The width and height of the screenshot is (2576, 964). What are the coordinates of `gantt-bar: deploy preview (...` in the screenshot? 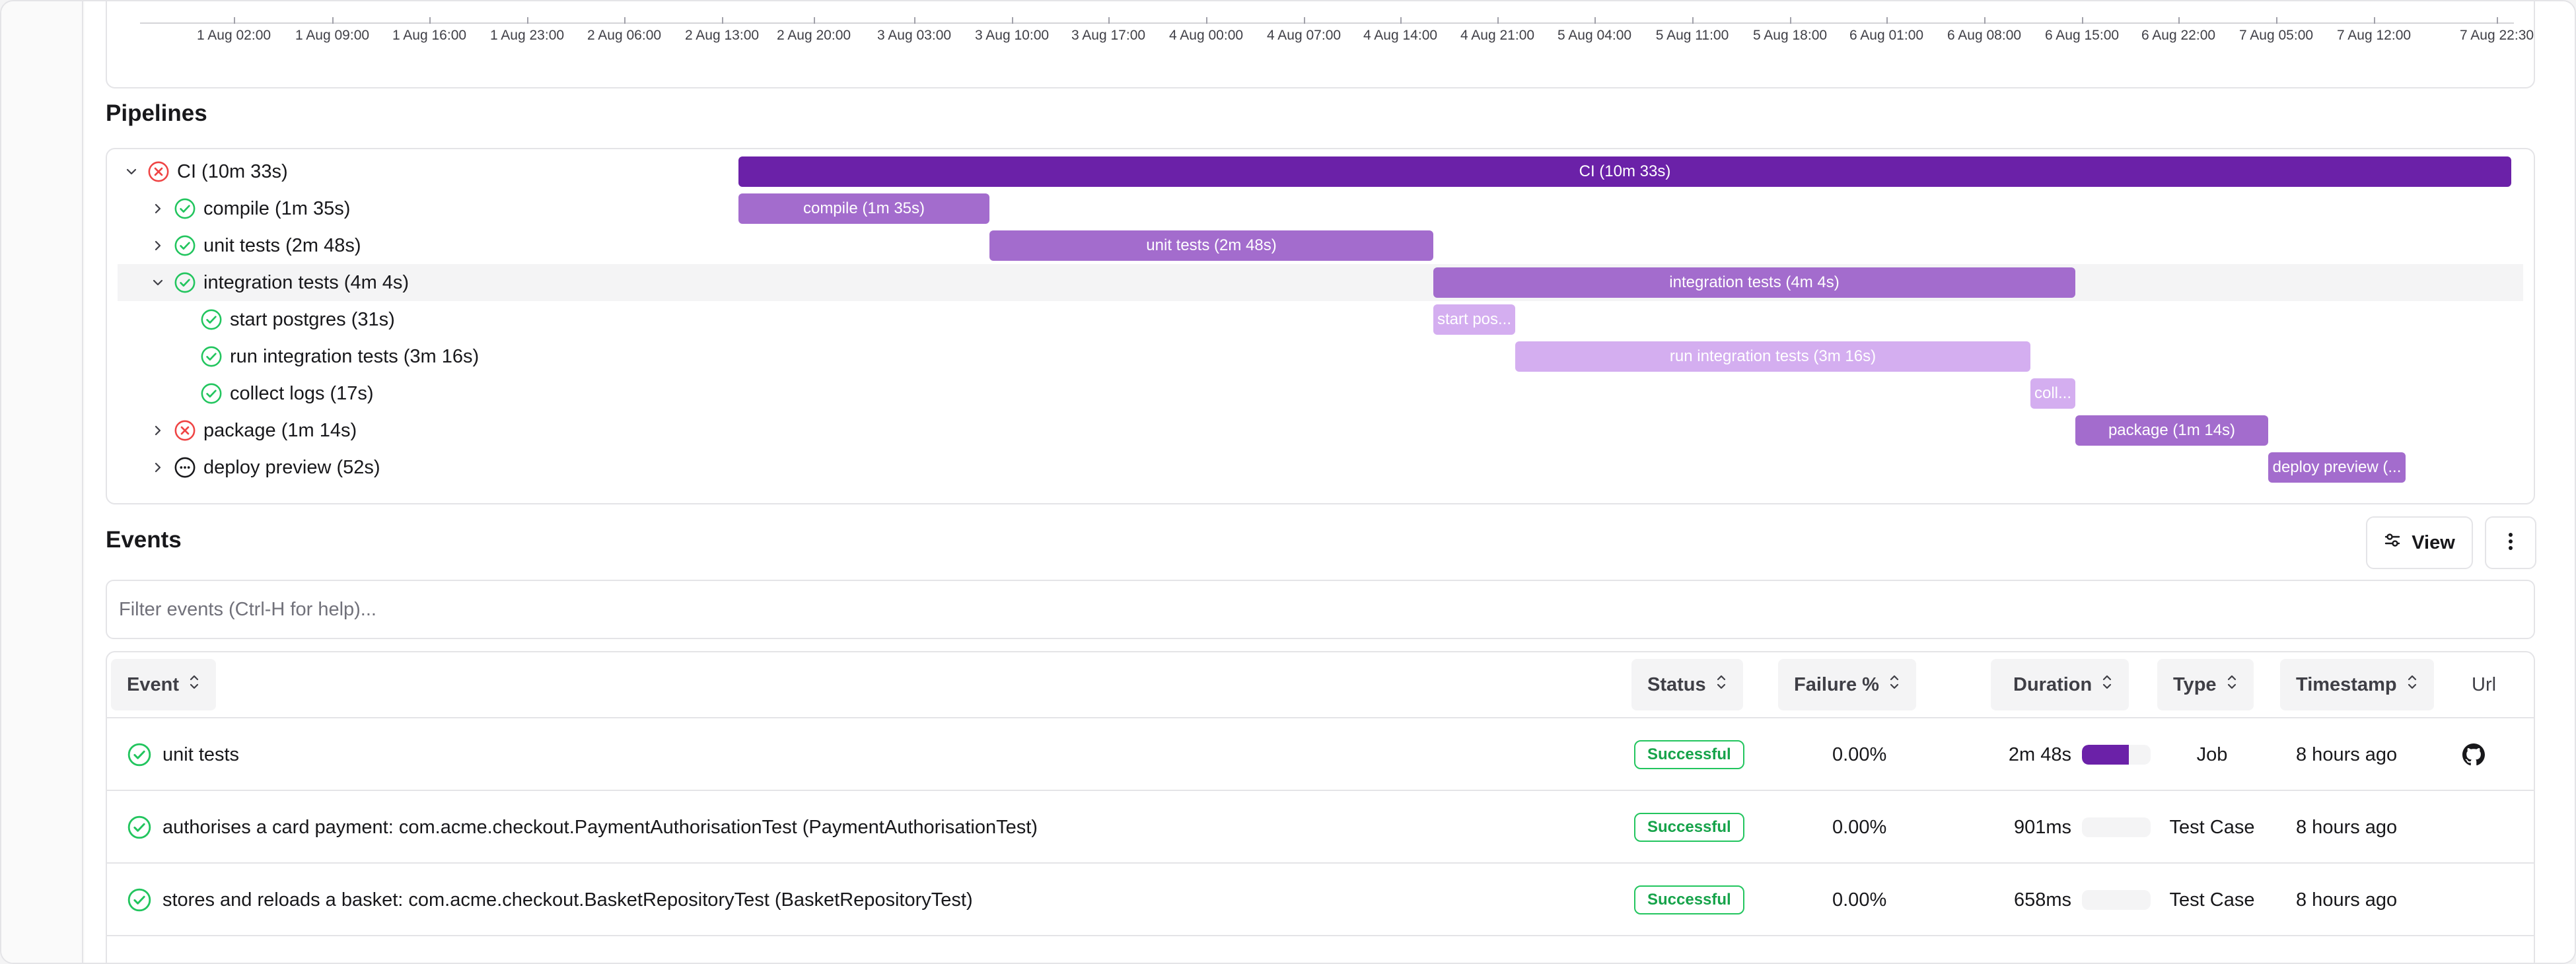 It's located at (2337, 467).